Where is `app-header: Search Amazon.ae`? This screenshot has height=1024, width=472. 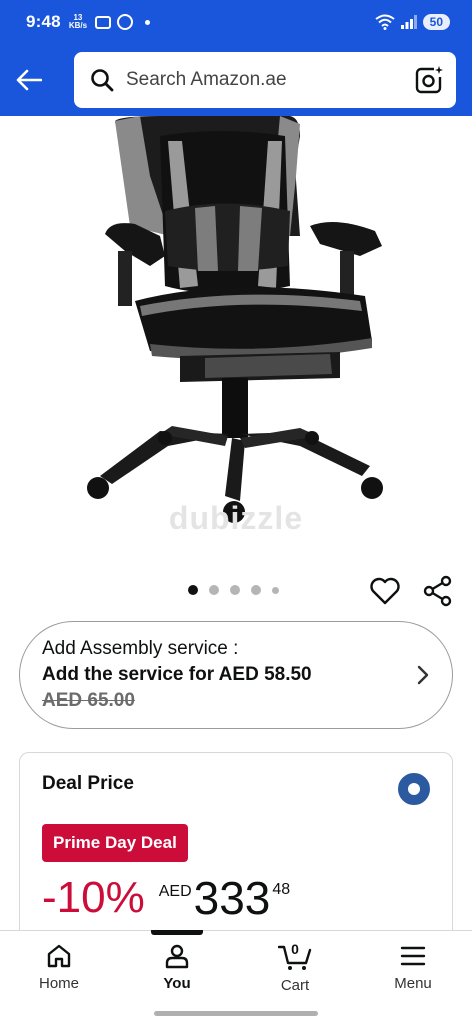
app-header: Search Amazon.ae is located at coordinates (236, 80).